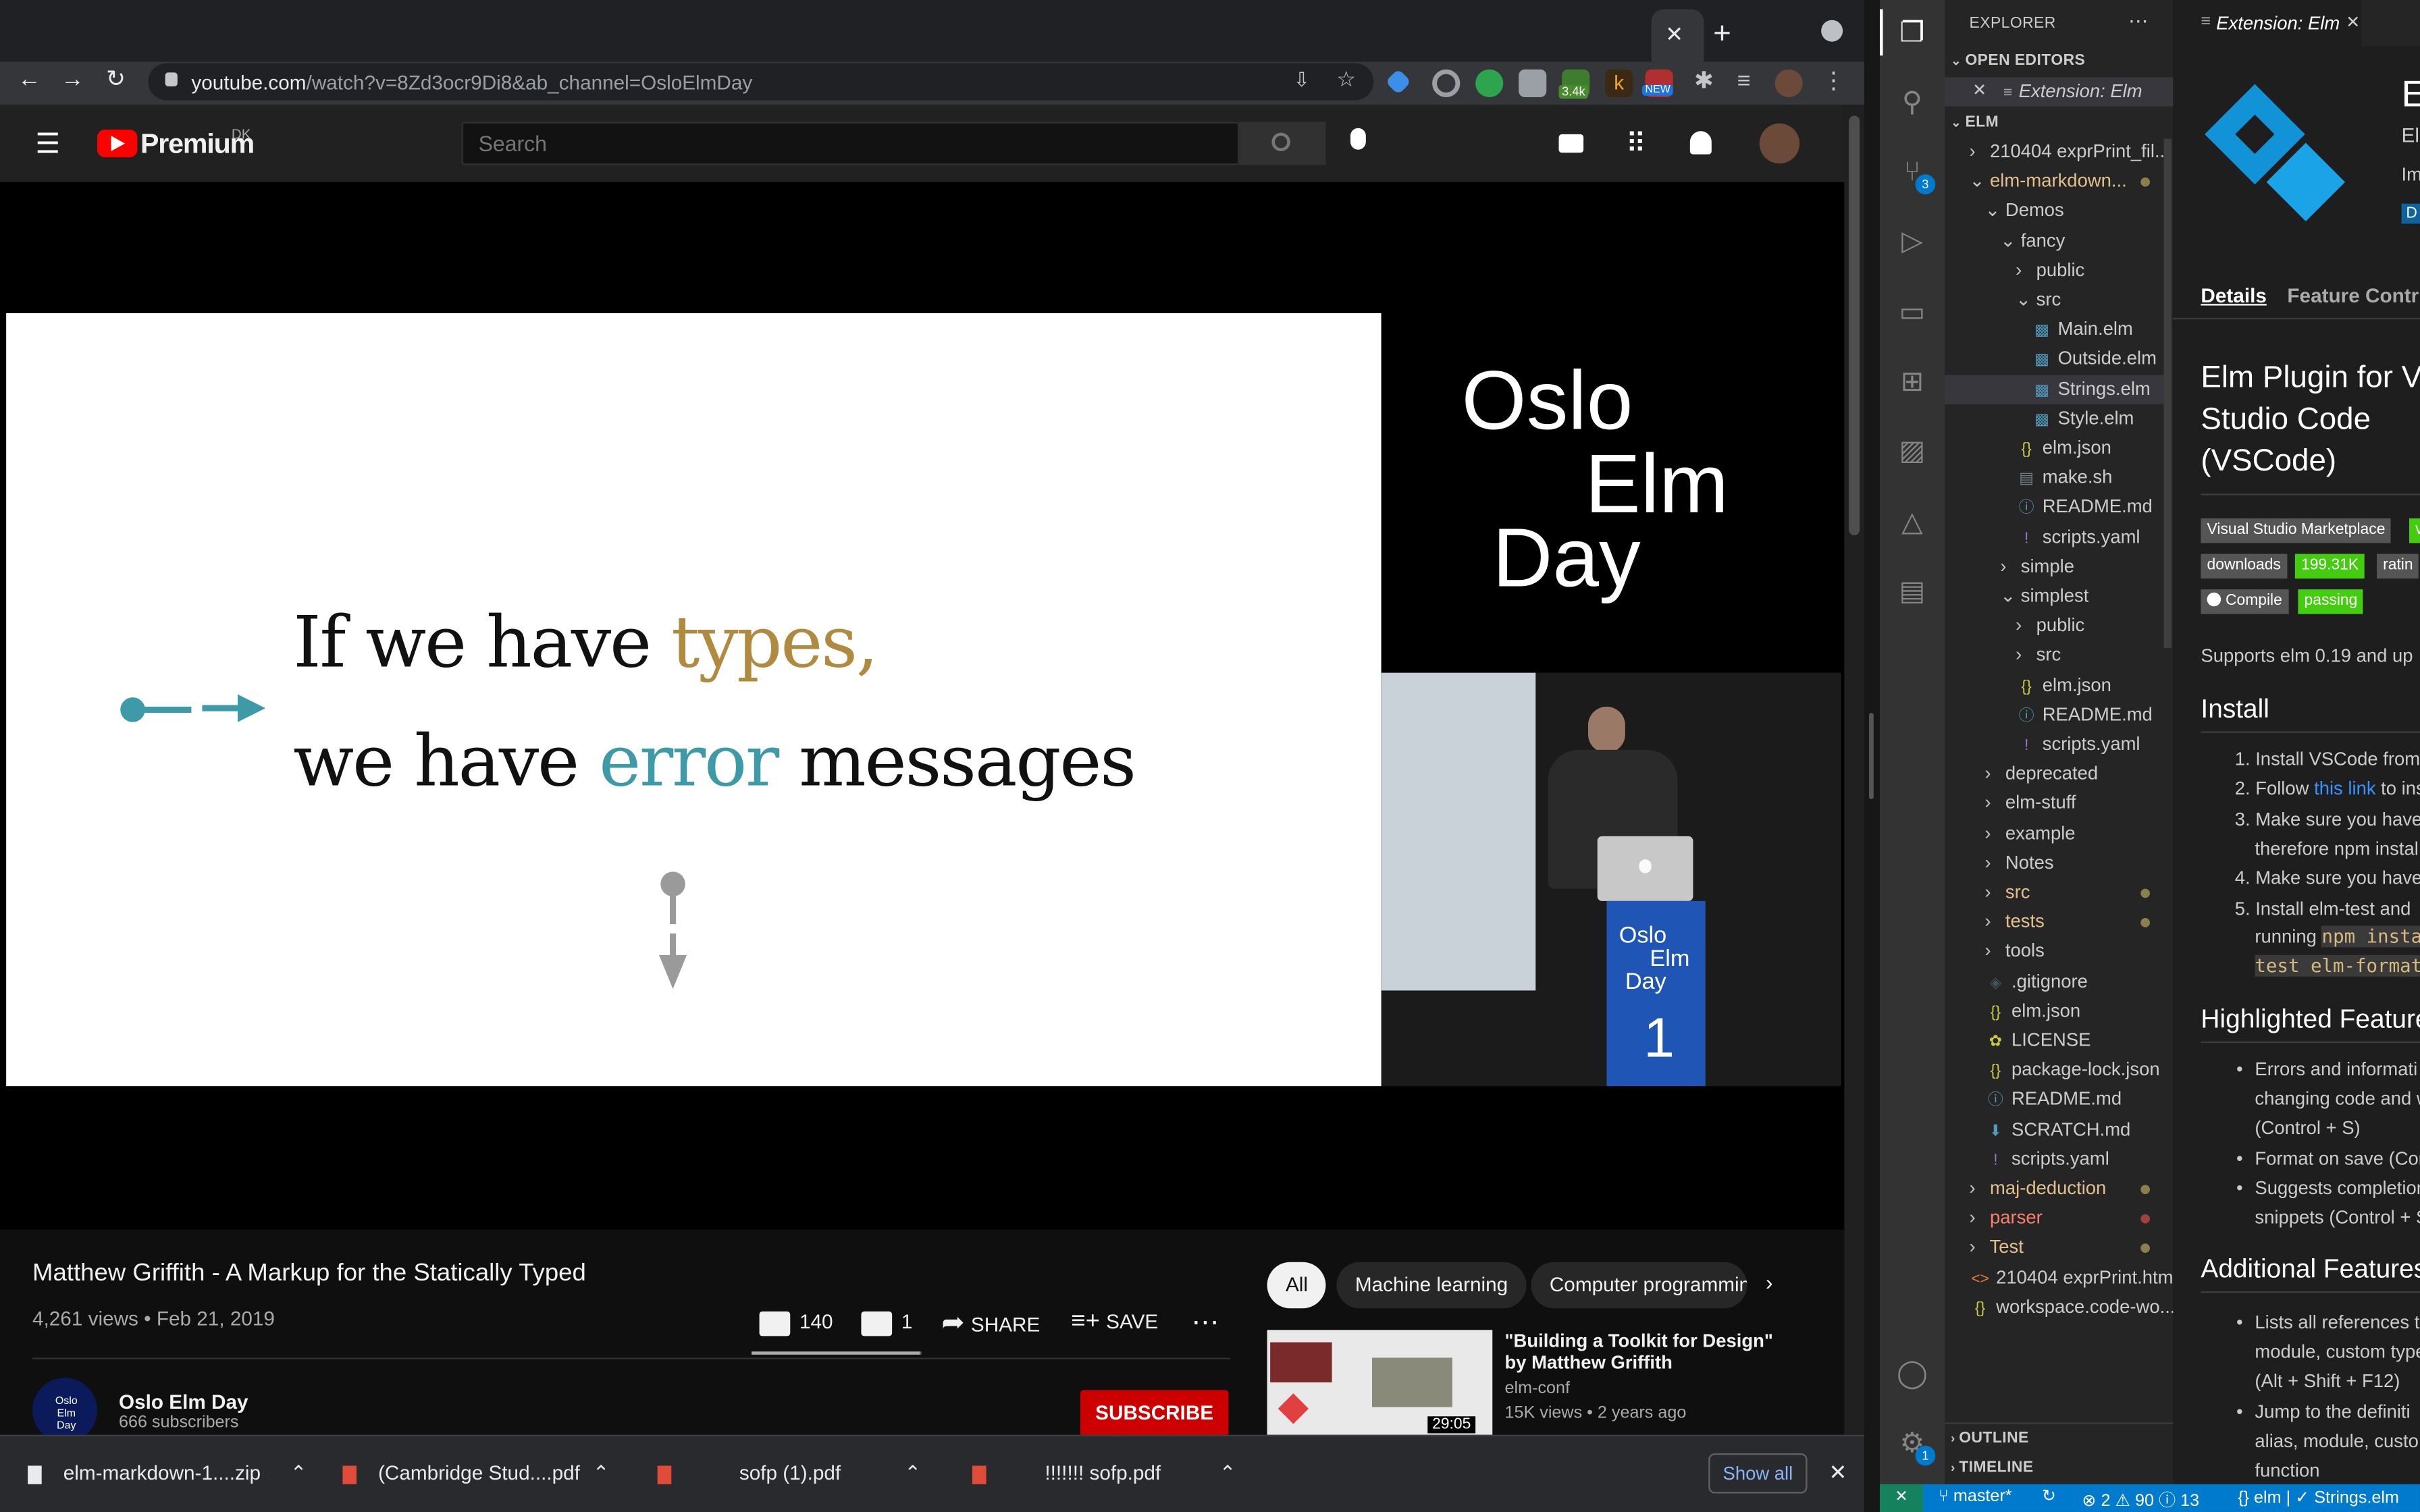 This screenshot has width=2420, height=1512. What do you see at coordinates (1912, 1373) in the screenshot?
I see `accounts-icon: ◯` at bounding box center [1912, 1373].